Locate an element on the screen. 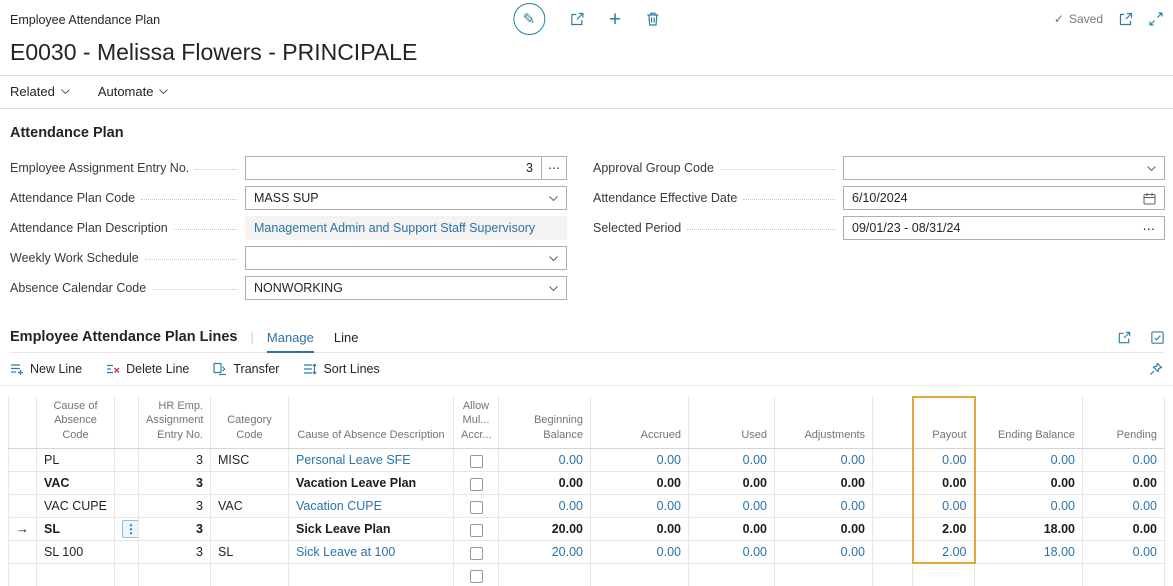  new-line-button: New Line is located at coordinates (46, 369).